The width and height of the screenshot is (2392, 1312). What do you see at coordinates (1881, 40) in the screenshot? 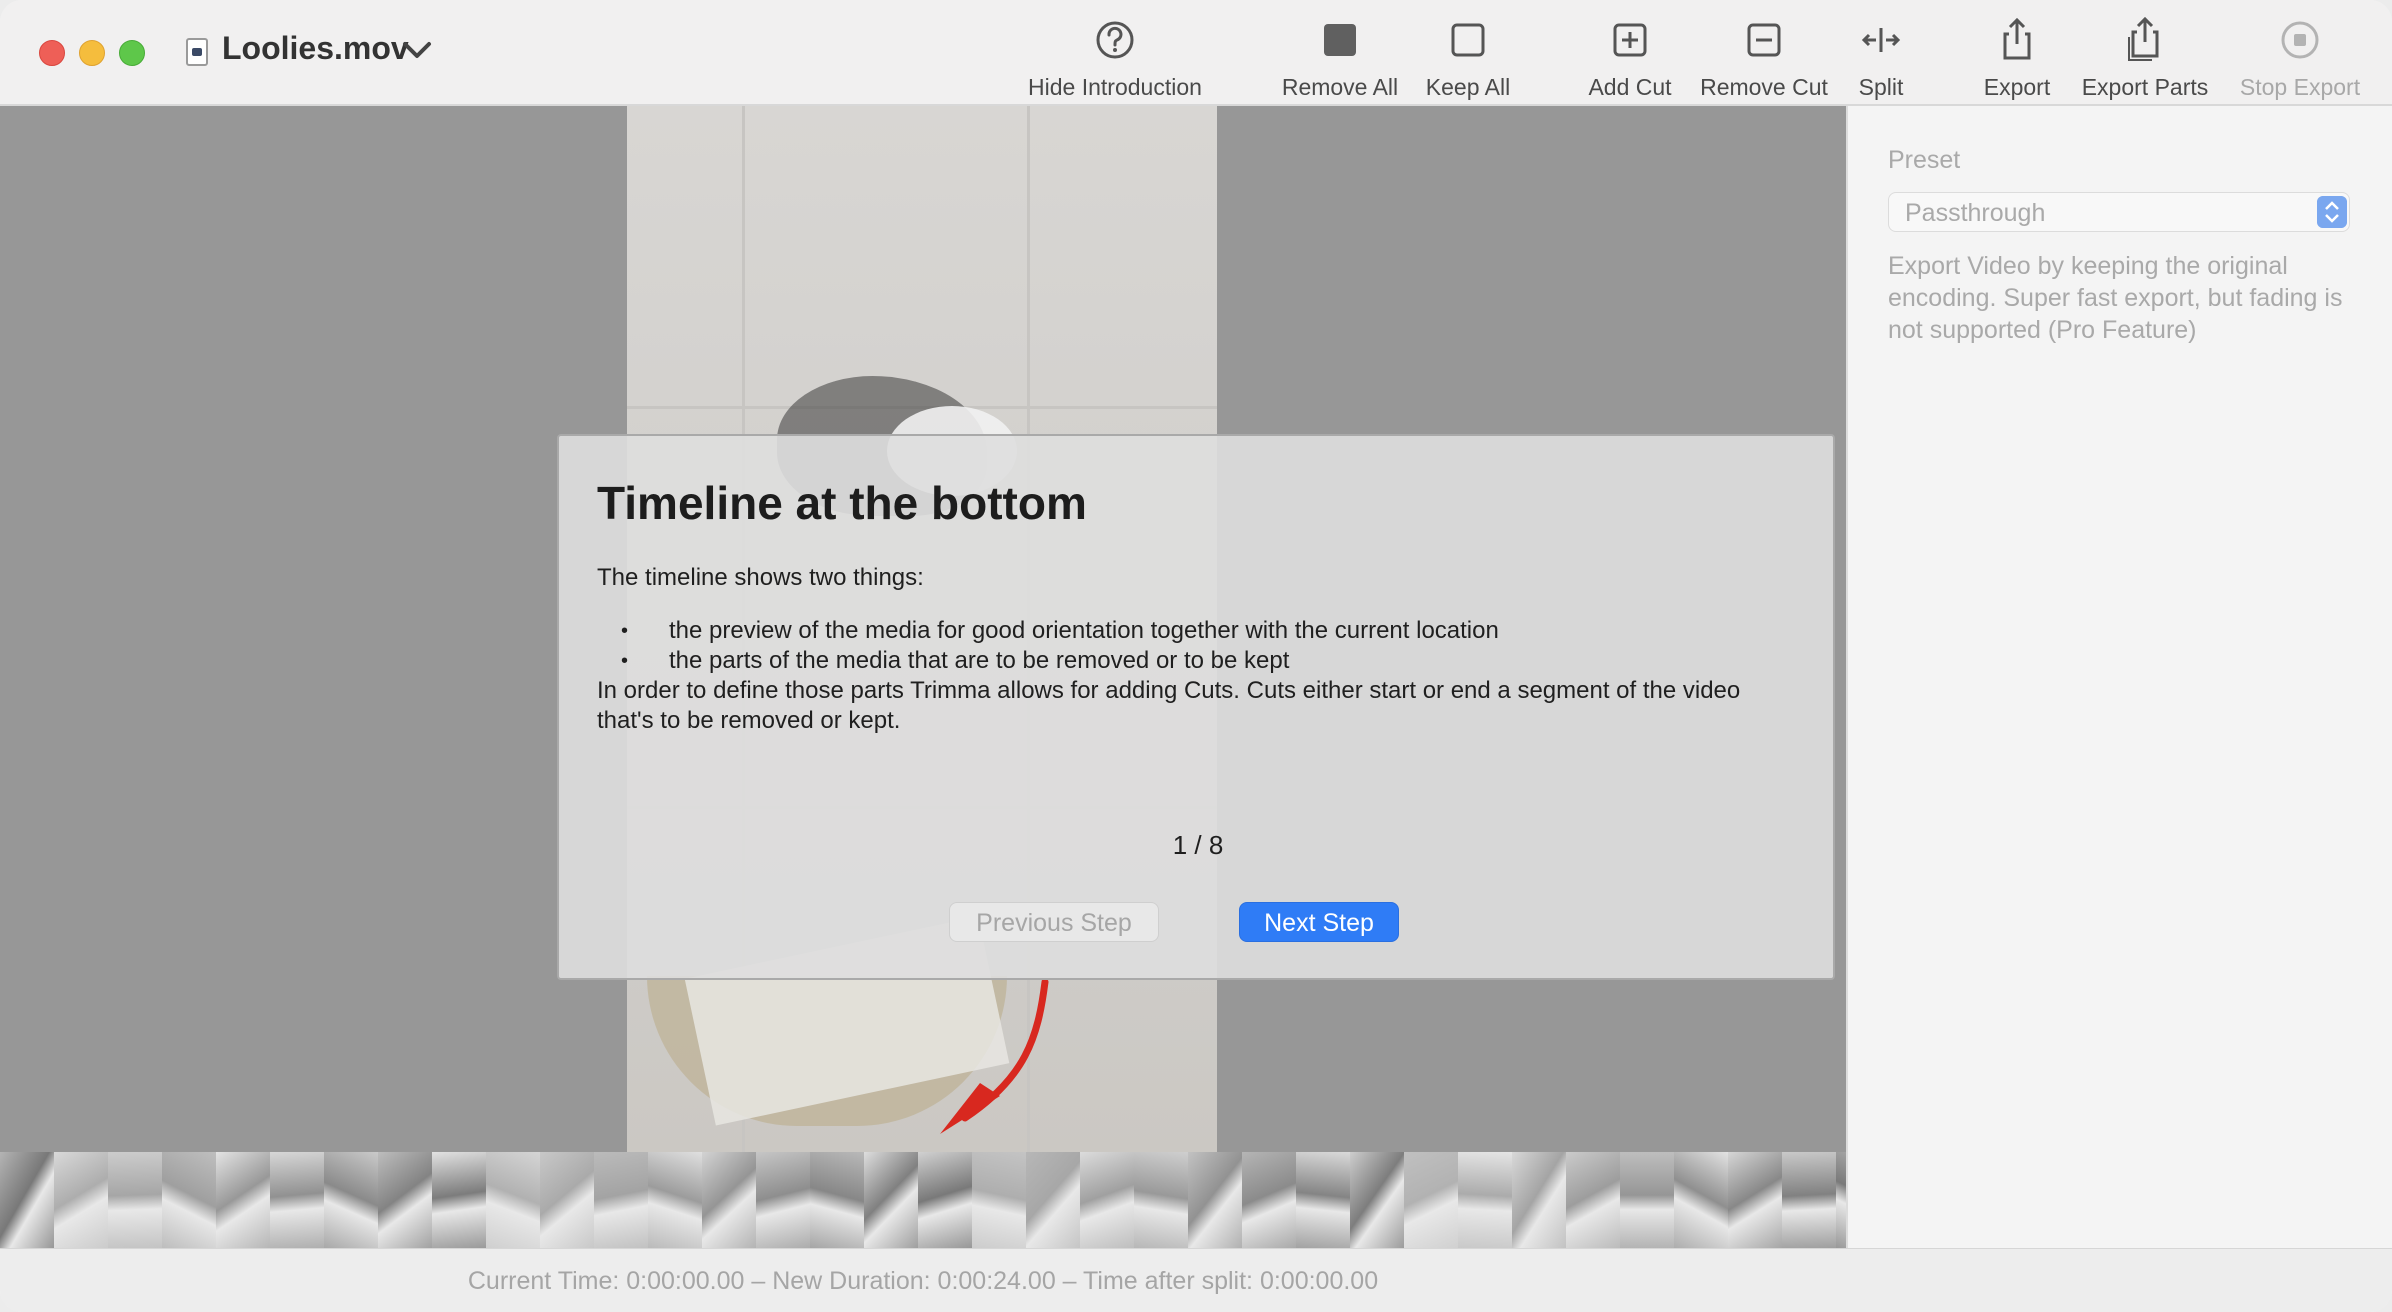
I see `split-arrows-icon` at bounding box center [1881, 40].